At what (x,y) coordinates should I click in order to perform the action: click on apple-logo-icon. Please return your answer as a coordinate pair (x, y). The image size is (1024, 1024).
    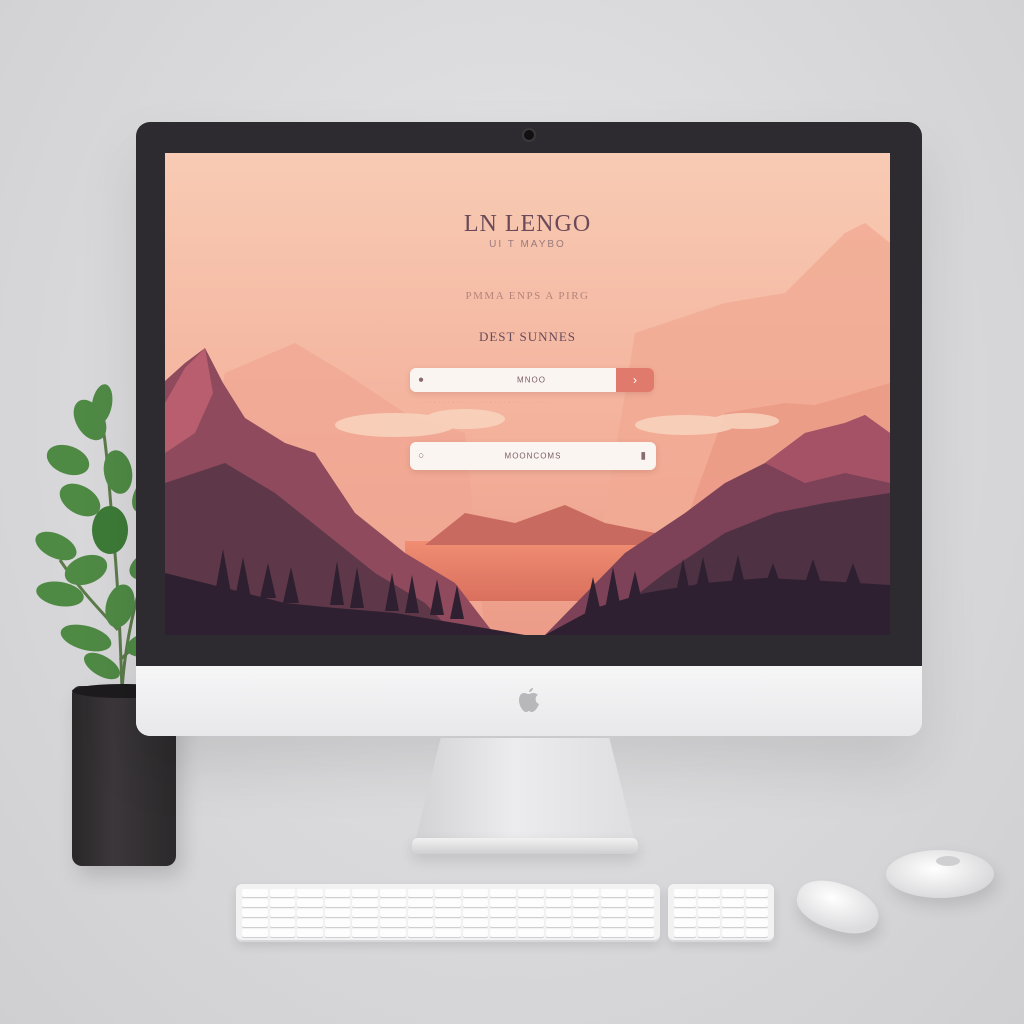
    Looking at the image, I should click on (529, 700).